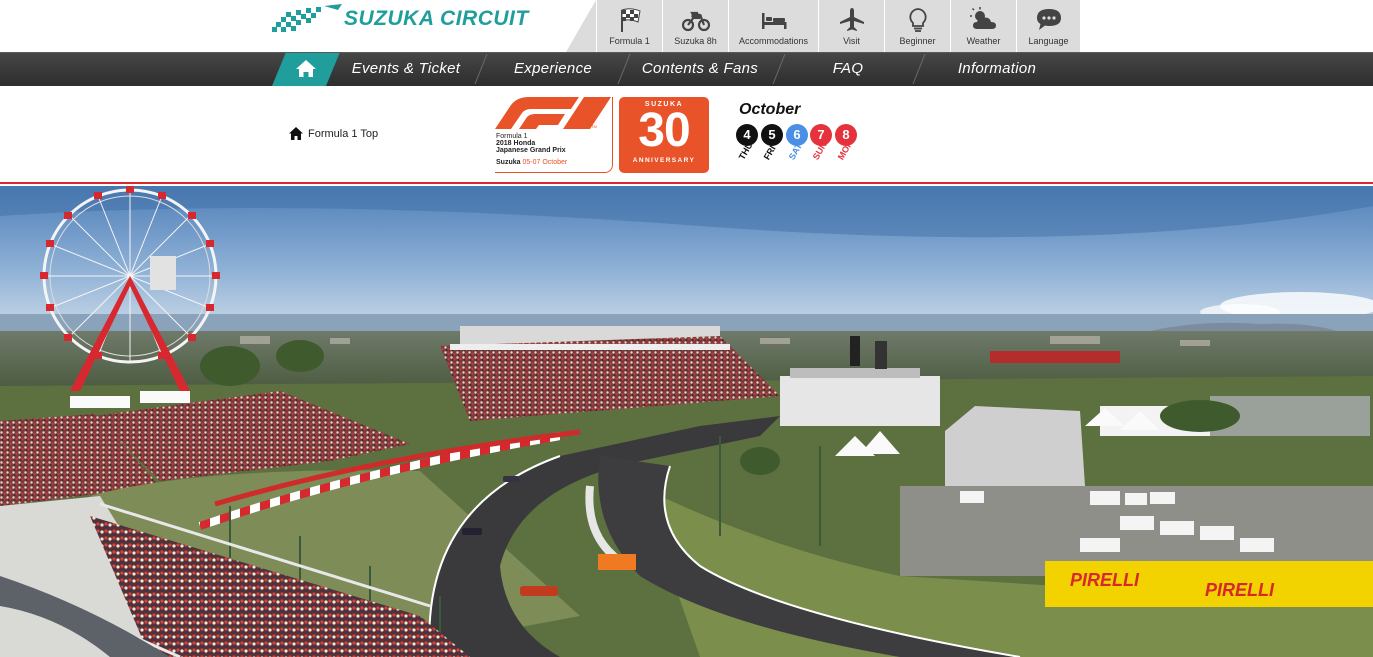 This screenshot has width=1373, height=657. I want to click on event-venue: Suzuka 05-07 October, so click(531, 162).